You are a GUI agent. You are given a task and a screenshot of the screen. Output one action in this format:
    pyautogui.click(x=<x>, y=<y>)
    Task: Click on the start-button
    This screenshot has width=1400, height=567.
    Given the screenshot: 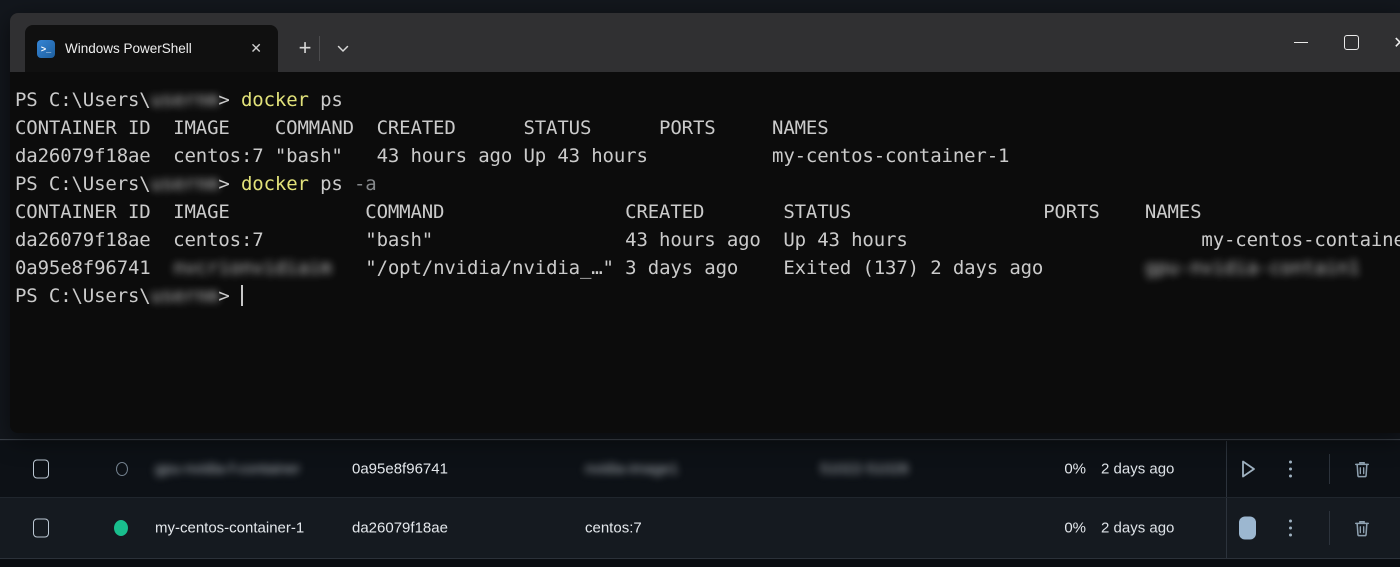 What is the action you would take?
    pyautogui.click(x=1248, y=469)
    